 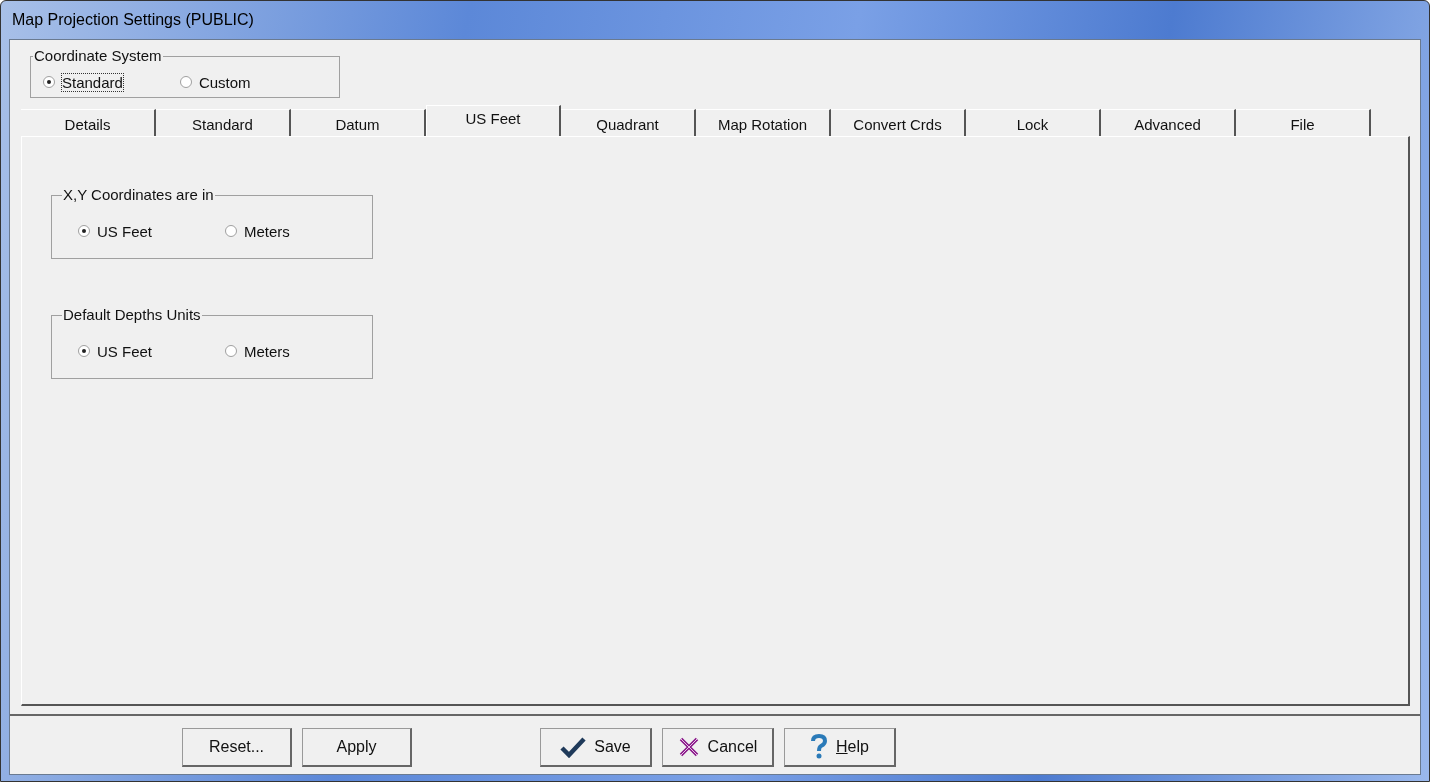 I want to click on tab: US Feet, so click(x=493, y=120).